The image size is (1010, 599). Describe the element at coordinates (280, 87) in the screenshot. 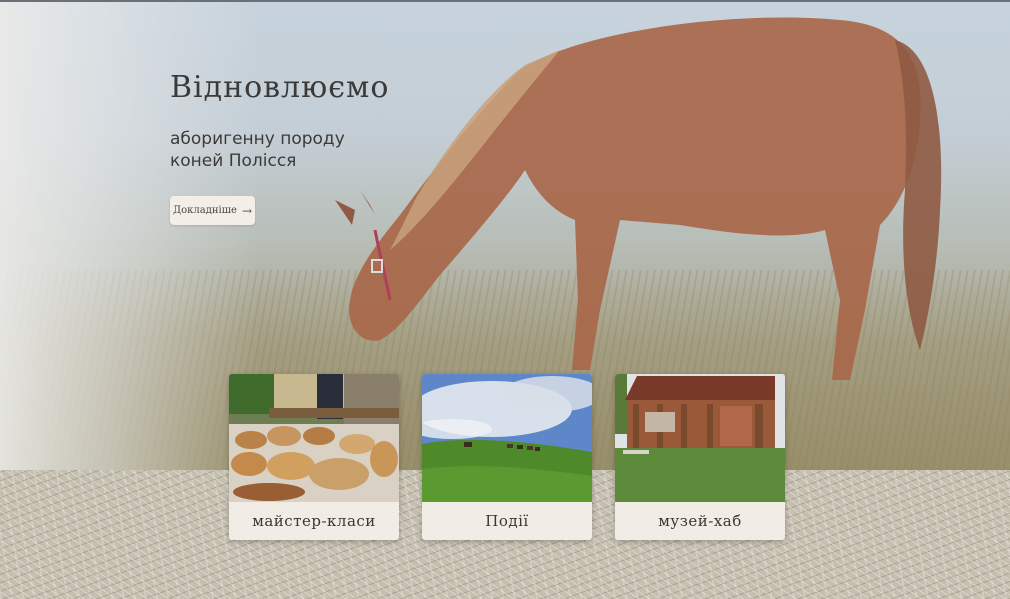

I see `hero-title: Відновлюємо` at that location.